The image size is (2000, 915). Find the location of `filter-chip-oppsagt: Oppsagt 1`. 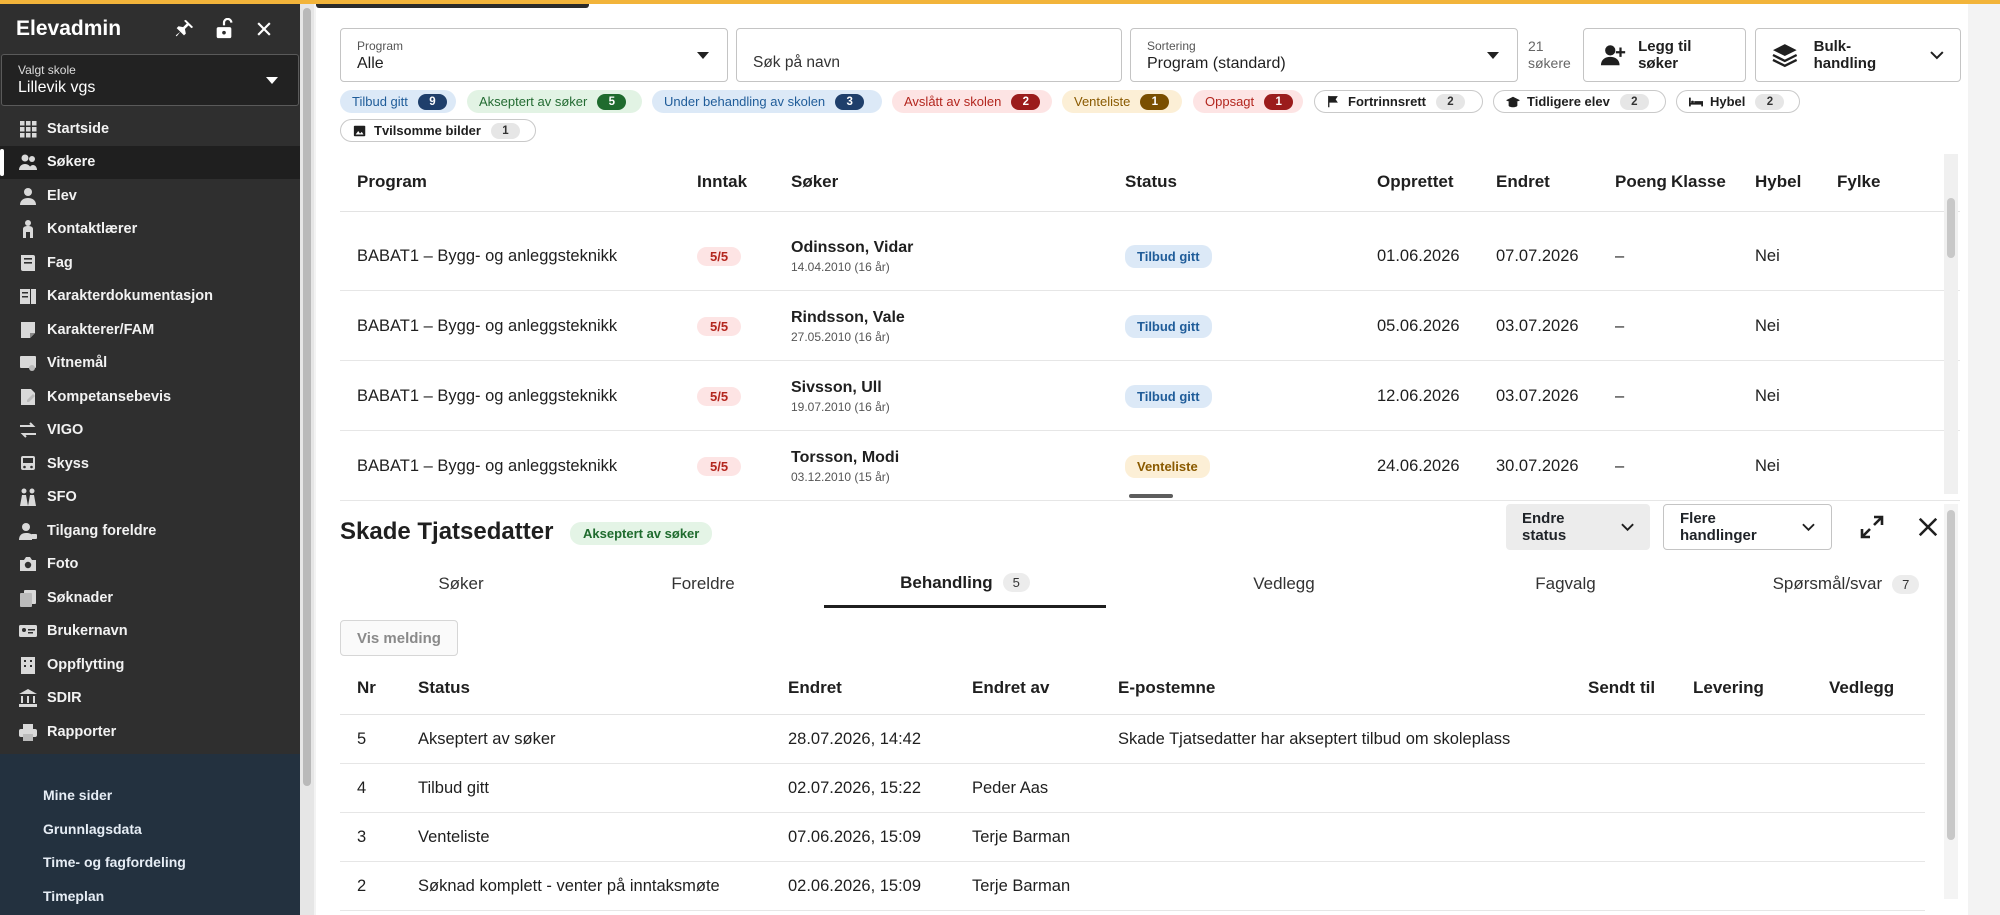

filter-chip-oppsagt: Oppsagt 1 is located at coordinates (1248, 101).